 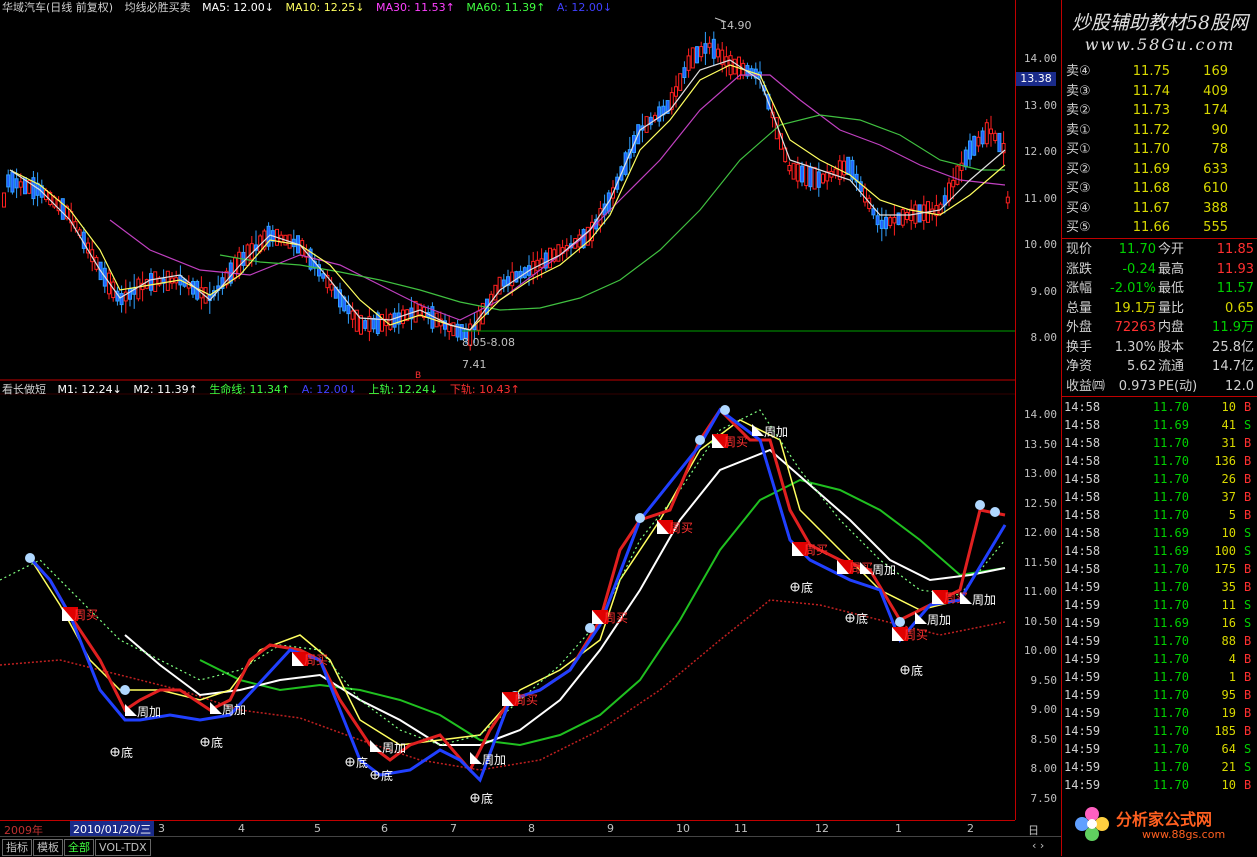 What do you see at coordinates (1160, 23) in the screenshot?
I see `watermark-line1: 炒股辅助教材58股网` at bounding box center [1160, 23].